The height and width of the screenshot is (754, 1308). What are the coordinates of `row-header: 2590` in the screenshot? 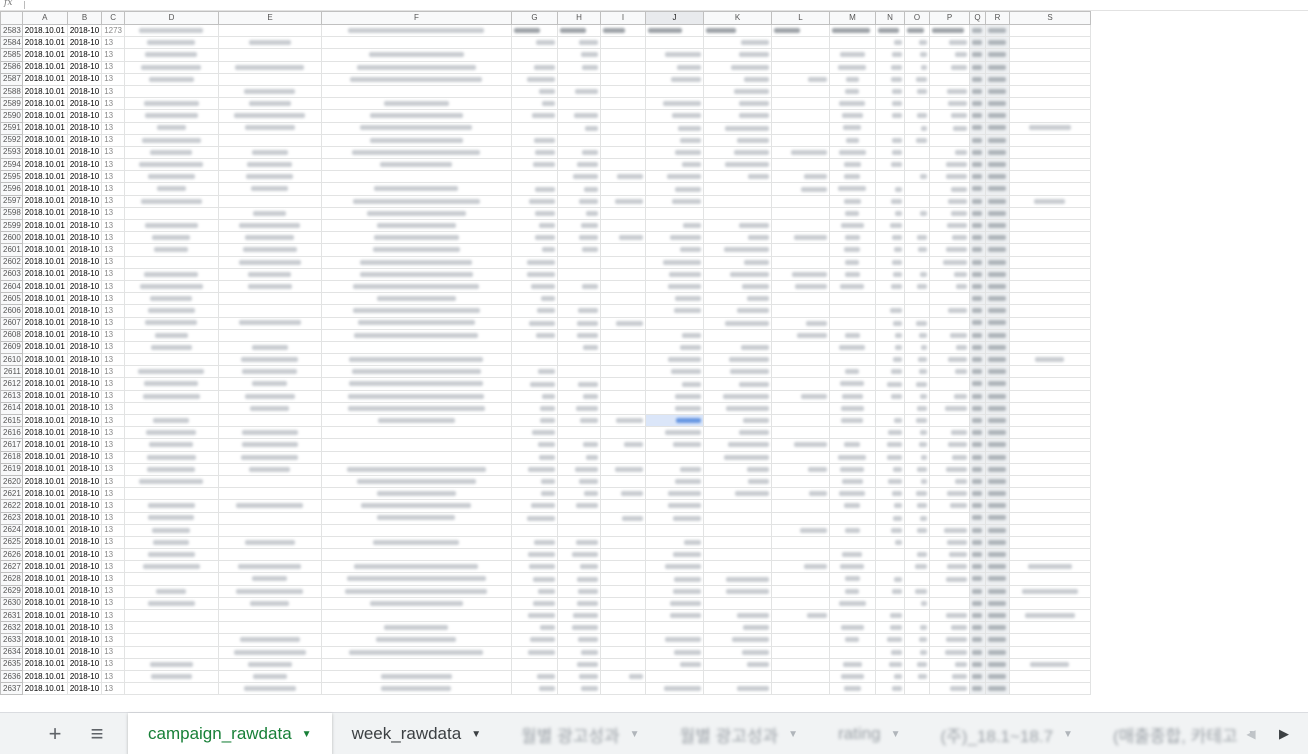 It's located at (11, 116).